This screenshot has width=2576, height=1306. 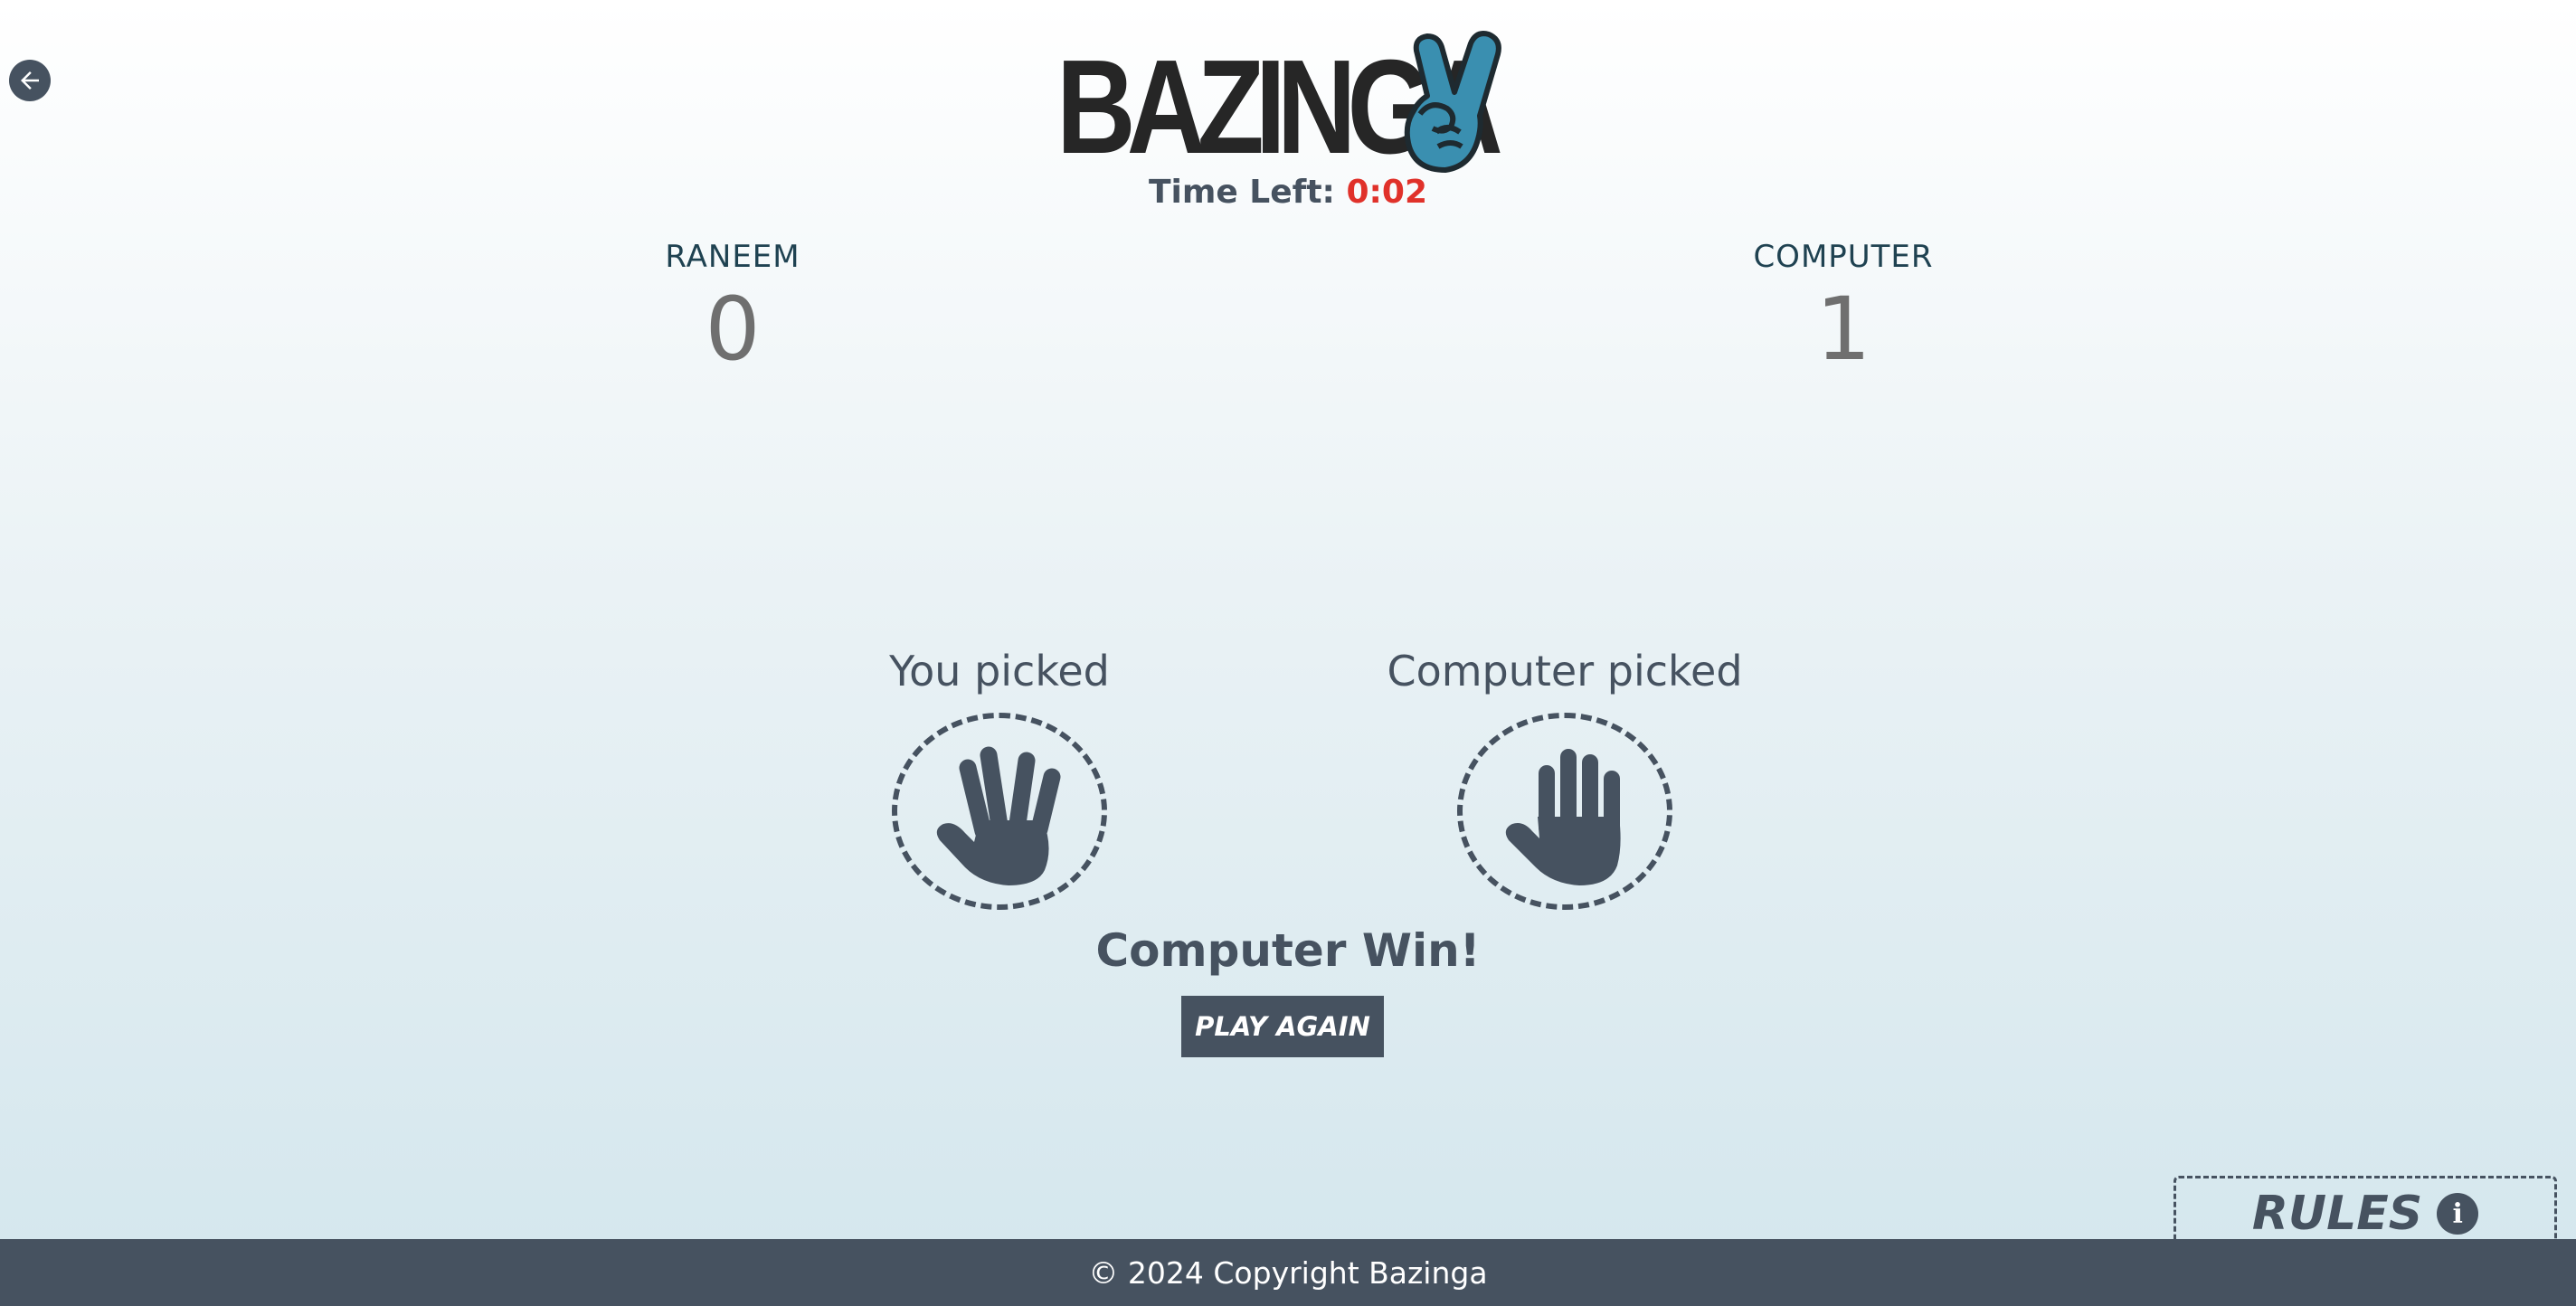 I want to click on player-score-value: 0, so click(x=733, y=329).